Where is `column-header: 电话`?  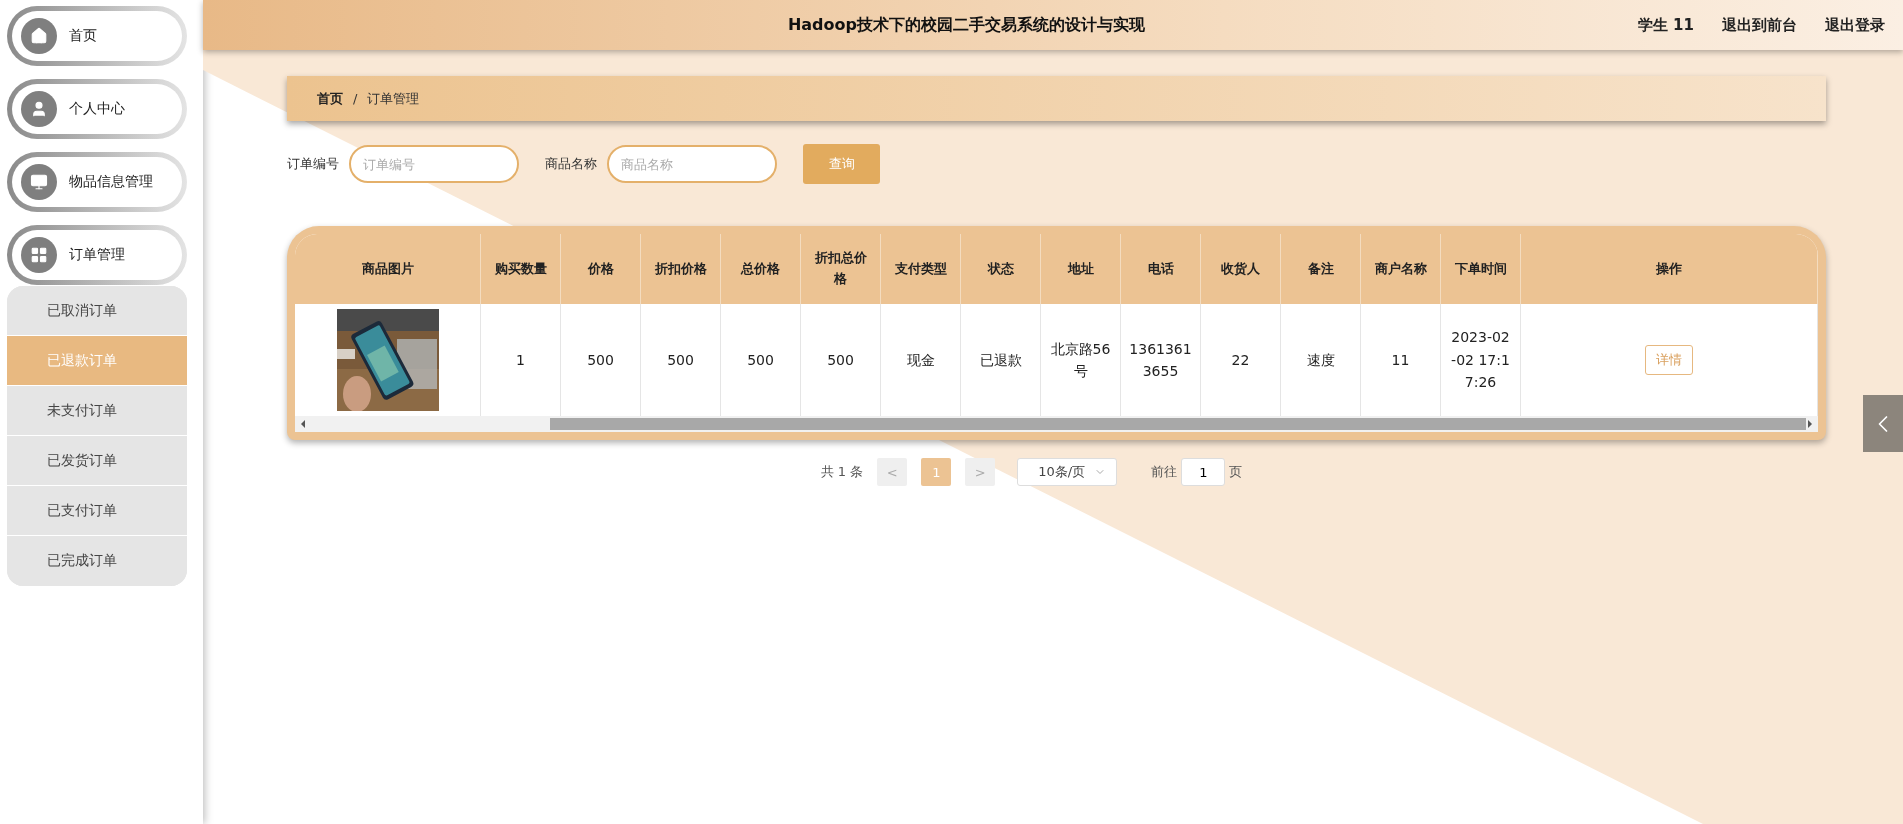 column-header: 电话 is located at coordinates (1161, 269).